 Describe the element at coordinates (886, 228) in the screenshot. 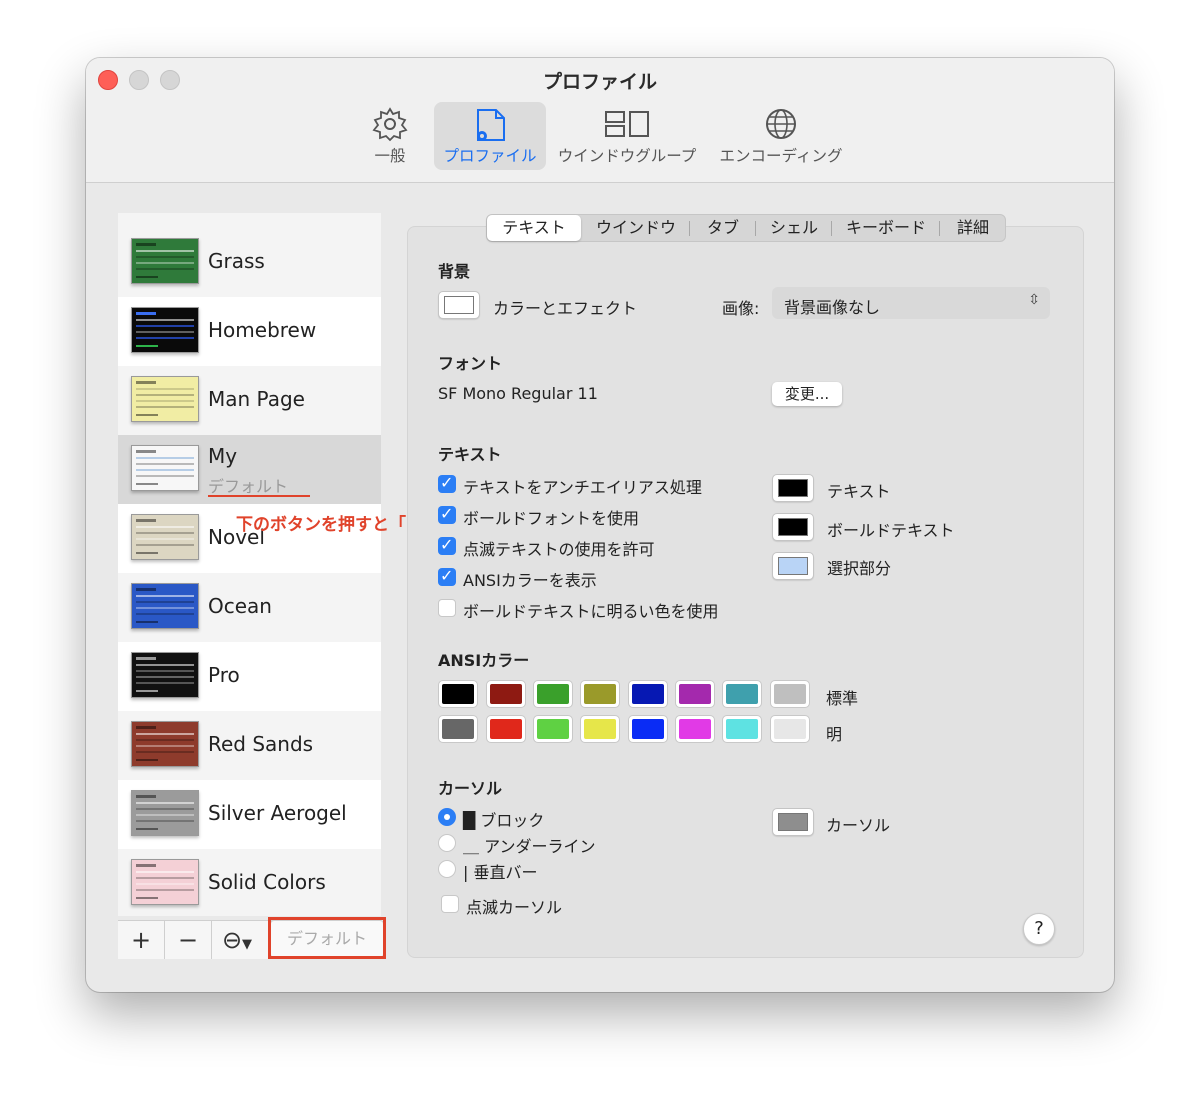

I see `tab-keyboard: キーボード` at that location.